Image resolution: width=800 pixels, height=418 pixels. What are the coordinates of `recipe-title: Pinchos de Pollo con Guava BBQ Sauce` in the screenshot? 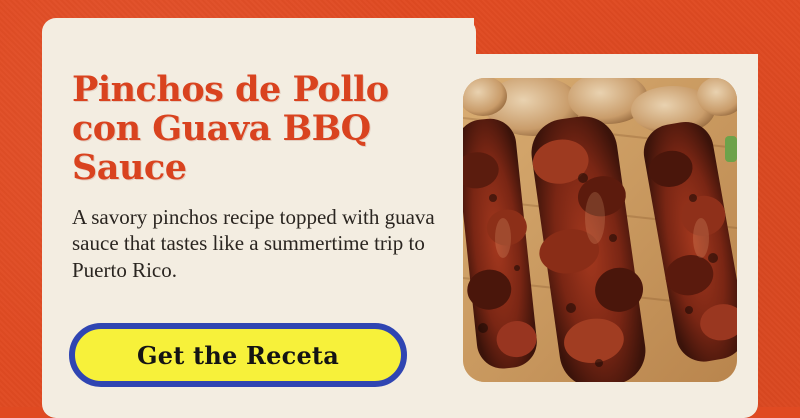 It's located at (230, 129).